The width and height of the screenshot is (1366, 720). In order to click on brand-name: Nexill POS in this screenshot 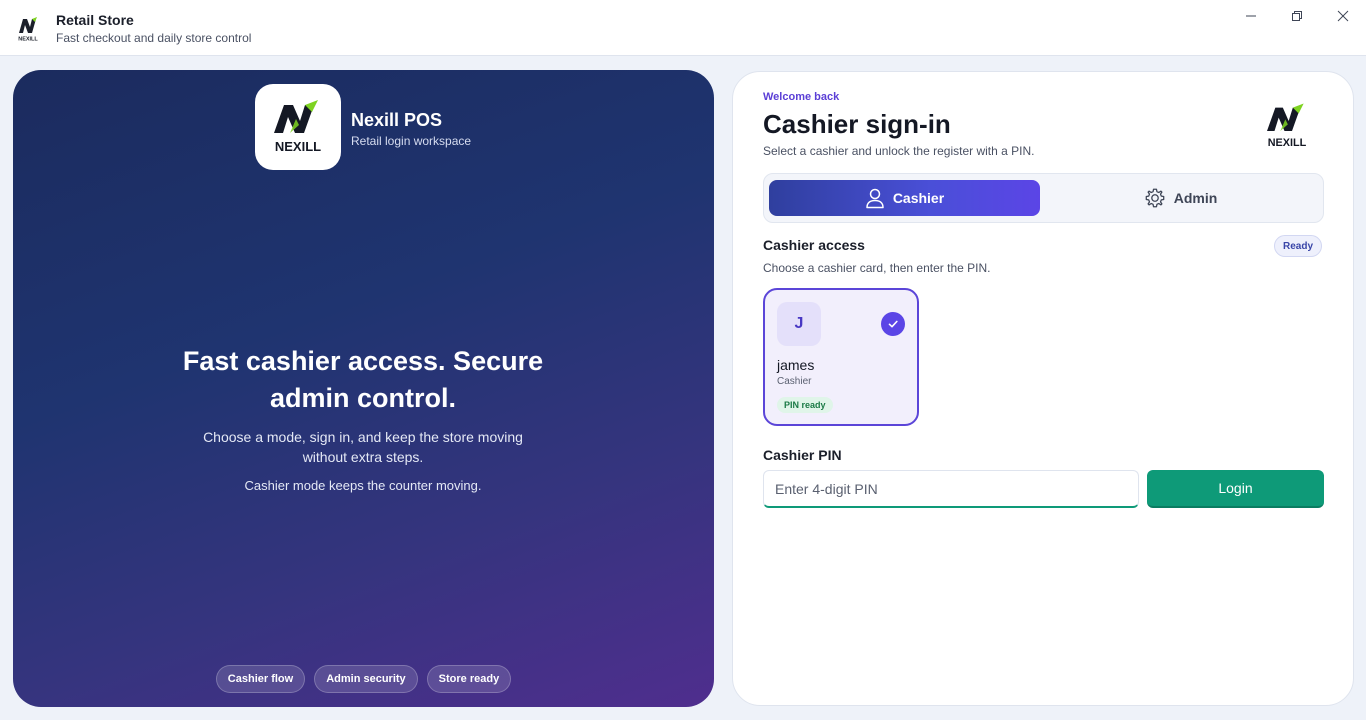, I will do `click(397, 120)`.